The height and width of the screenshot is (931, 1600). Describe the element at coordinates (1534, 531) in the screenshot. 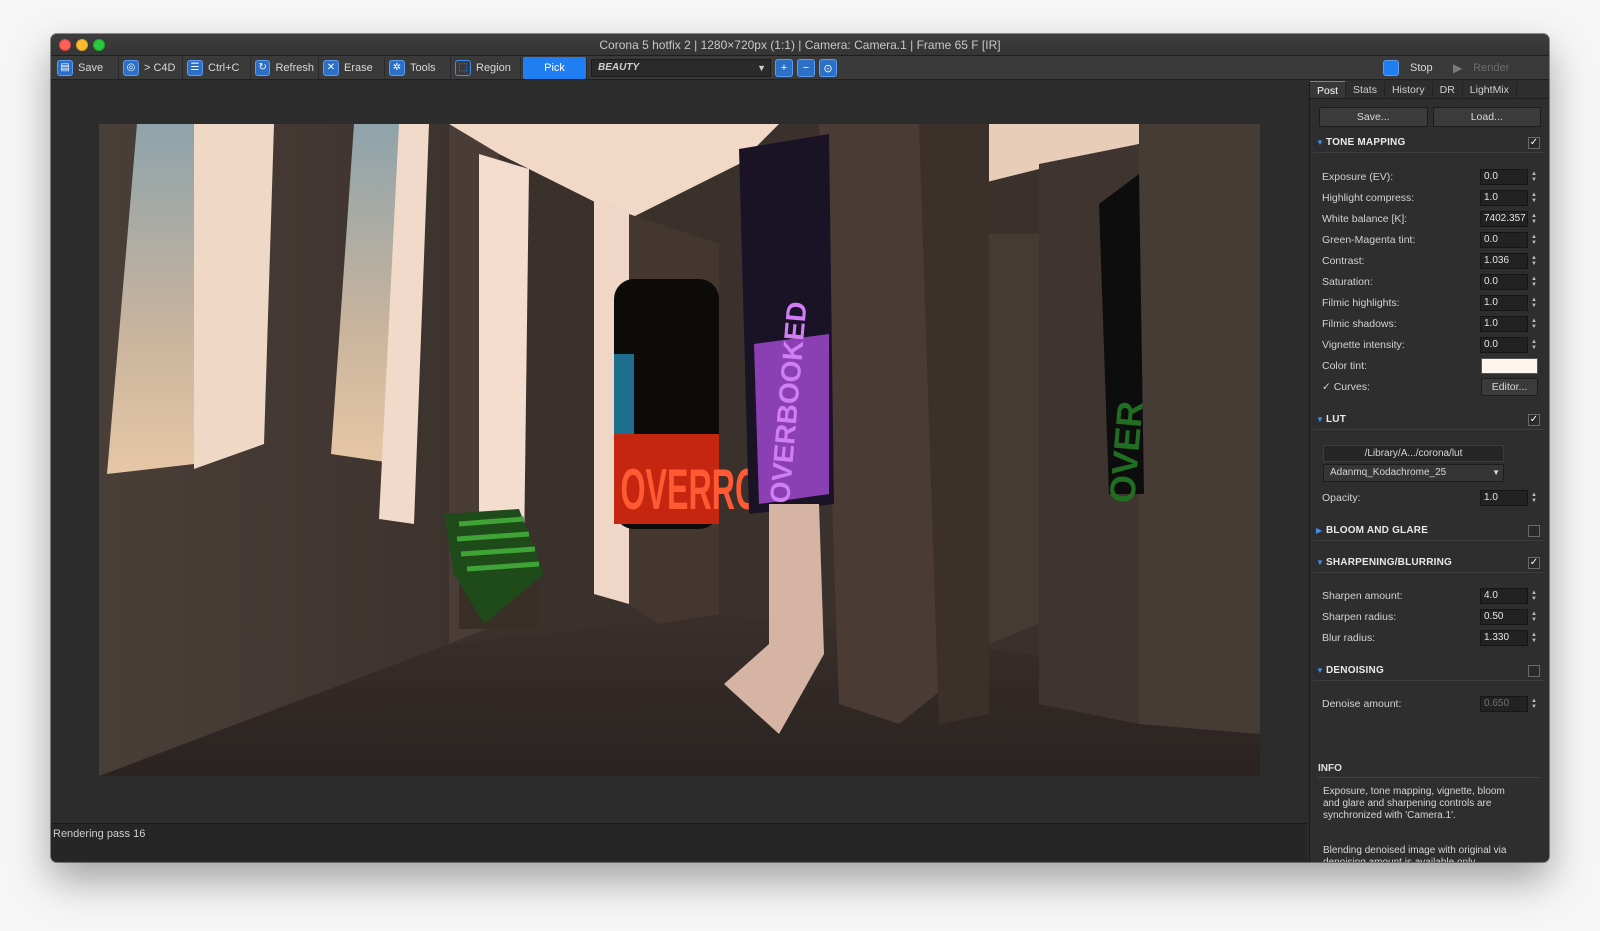

I see `bloom-glare-checkbox` at that location.